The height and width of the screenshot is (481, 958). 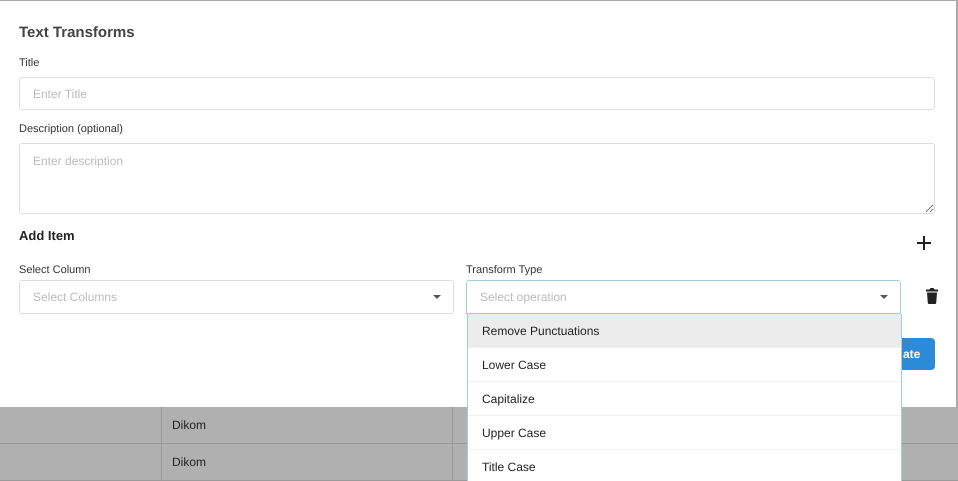 I want to click on field-label: Select Column, so click(x=55, y=270).